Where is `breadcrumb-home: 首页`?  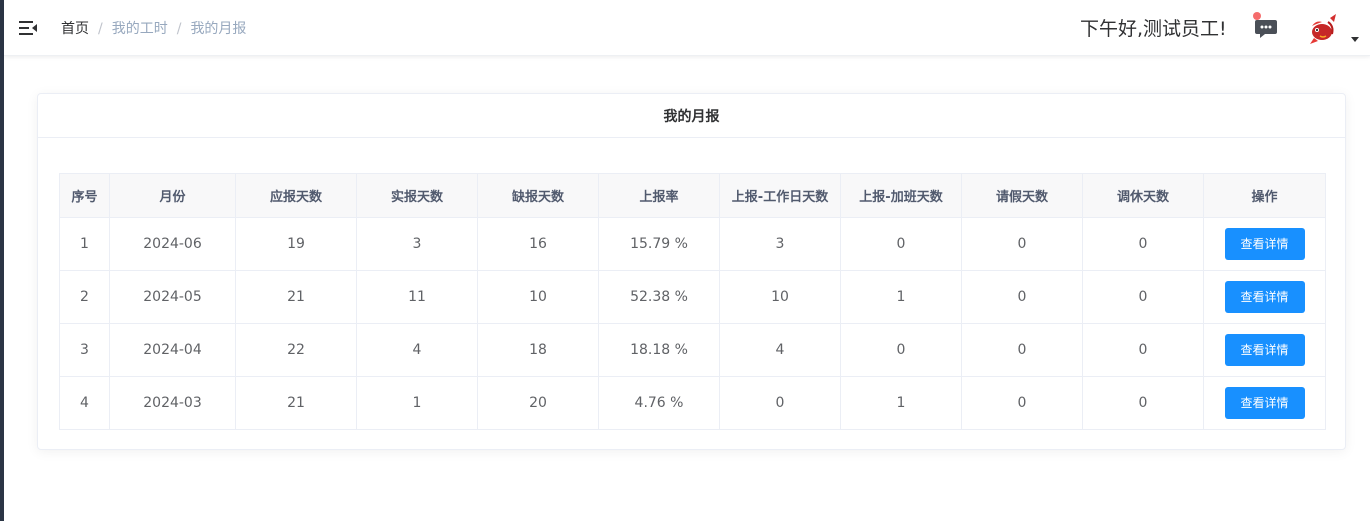 breadcrumb-home: 首页 is located at coordinates (75, 29).